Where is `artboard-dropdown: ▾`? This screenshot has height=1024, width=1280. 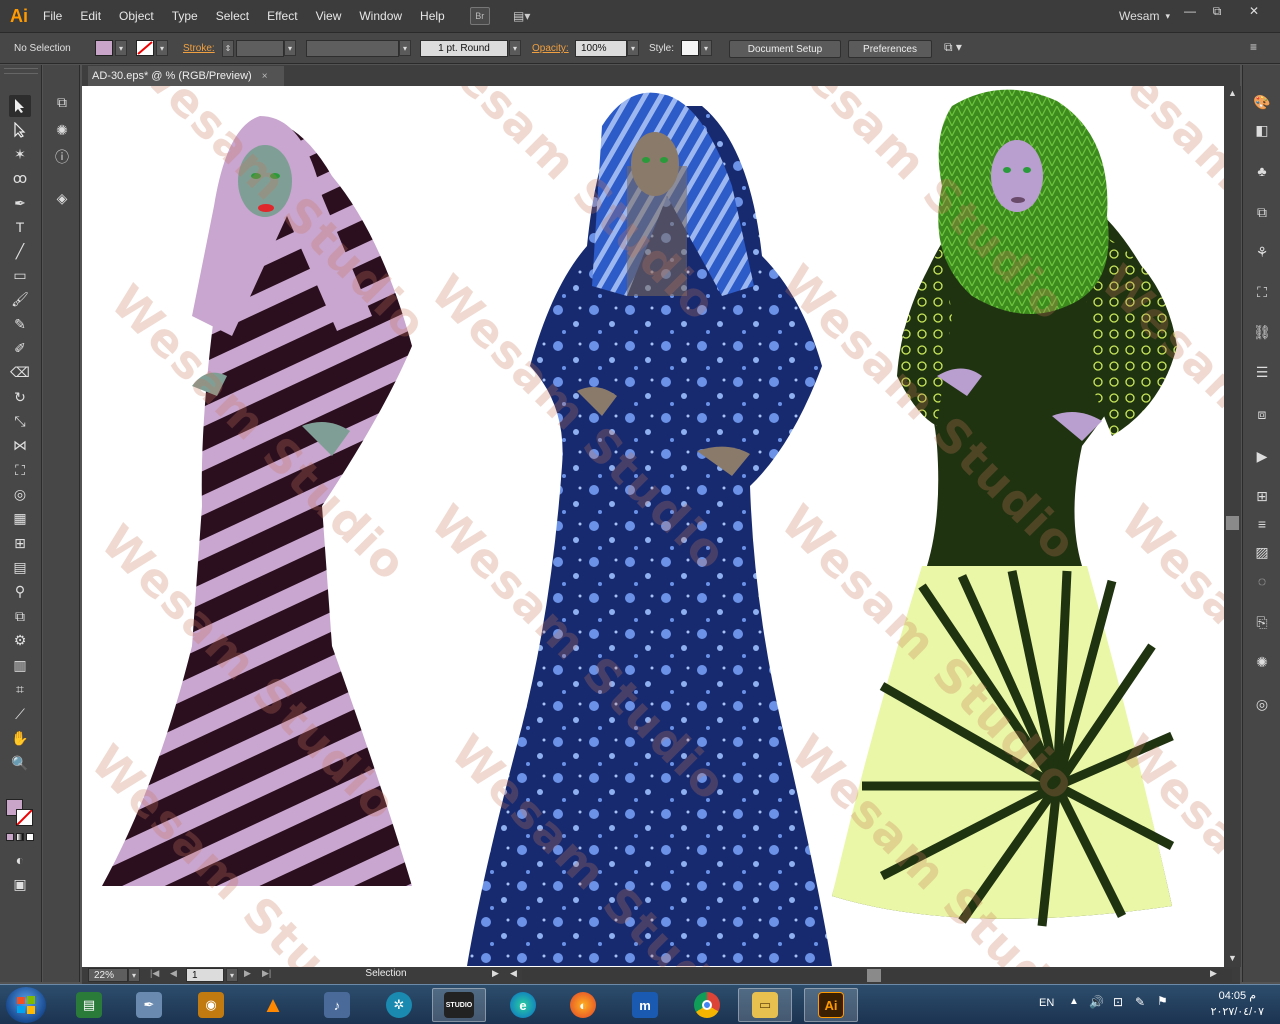 artboard-dropdown: ▾ is located at coordinates (232, 975).